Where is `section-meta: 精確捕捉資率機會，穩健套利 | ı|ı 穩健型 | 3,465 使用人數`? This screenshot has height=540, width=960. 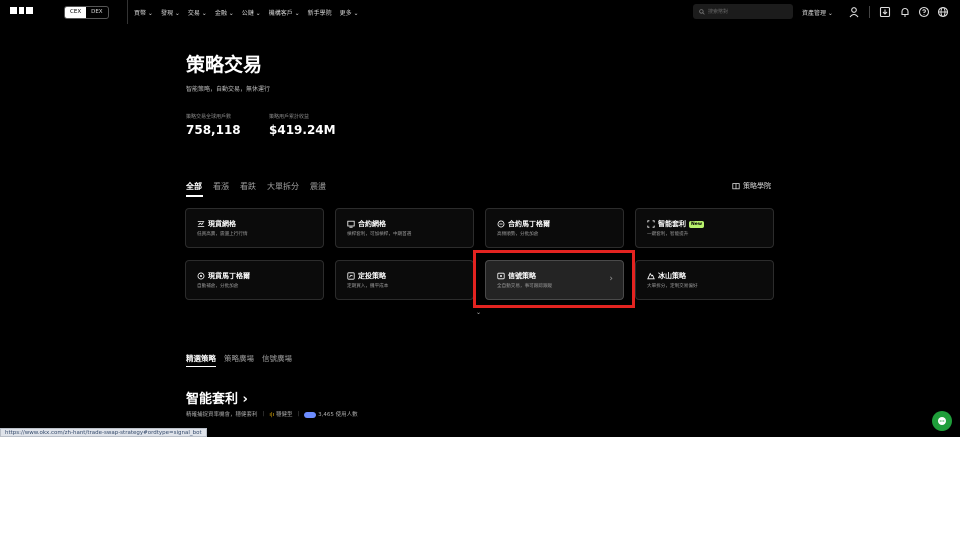 section-meta: 精確捕捉資率機會，穩健套利 | ı|ı 穩健型 | 3,465 使用人數 is located at coordinates (272, 414).